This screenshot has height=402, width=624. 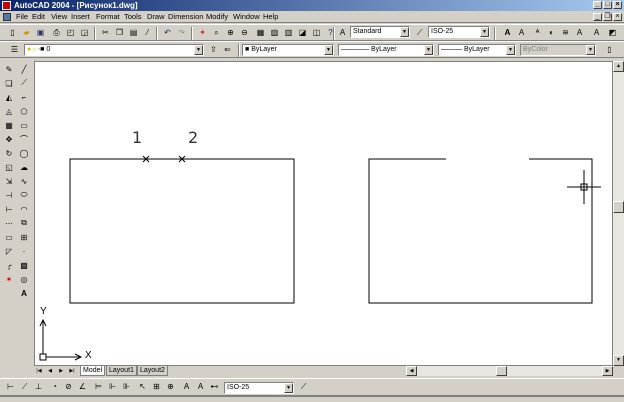 What do you see at coordinates (152, 371) in the screenshot?
I see `tab-layout2: Layout2` at bounding box center [152, 371].